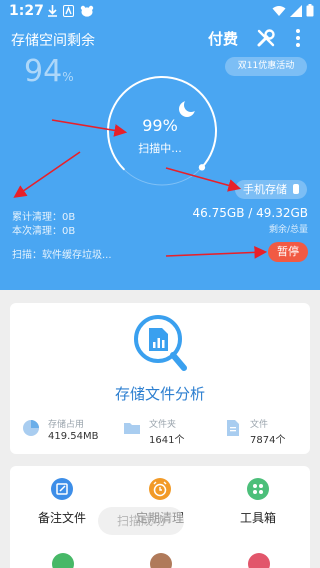 Image resolution: width=320 pixels, height=568 pixels. What do you see at coordinates (268, 440) in the screenshot?
I see `metric-value: 7874个` at bounding box center [268, 440].